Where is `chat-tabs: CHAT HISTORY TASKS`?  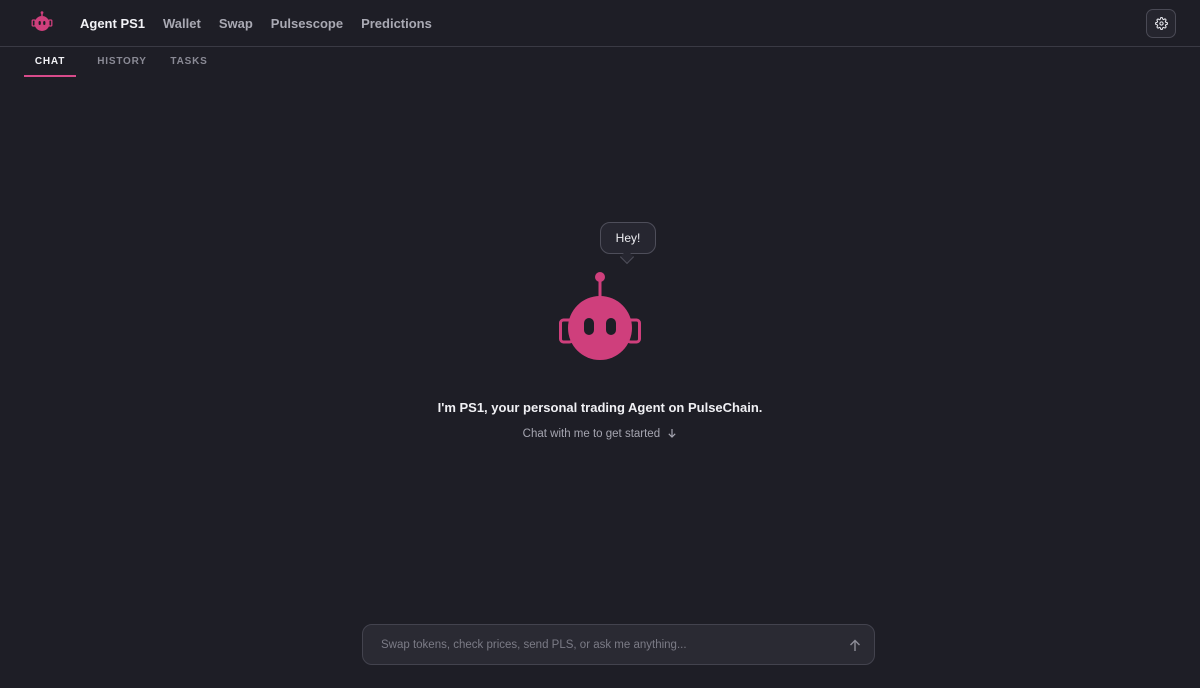
chat-tabs: CHAT HISTORY TASKS is located at coordinates (116, 62).